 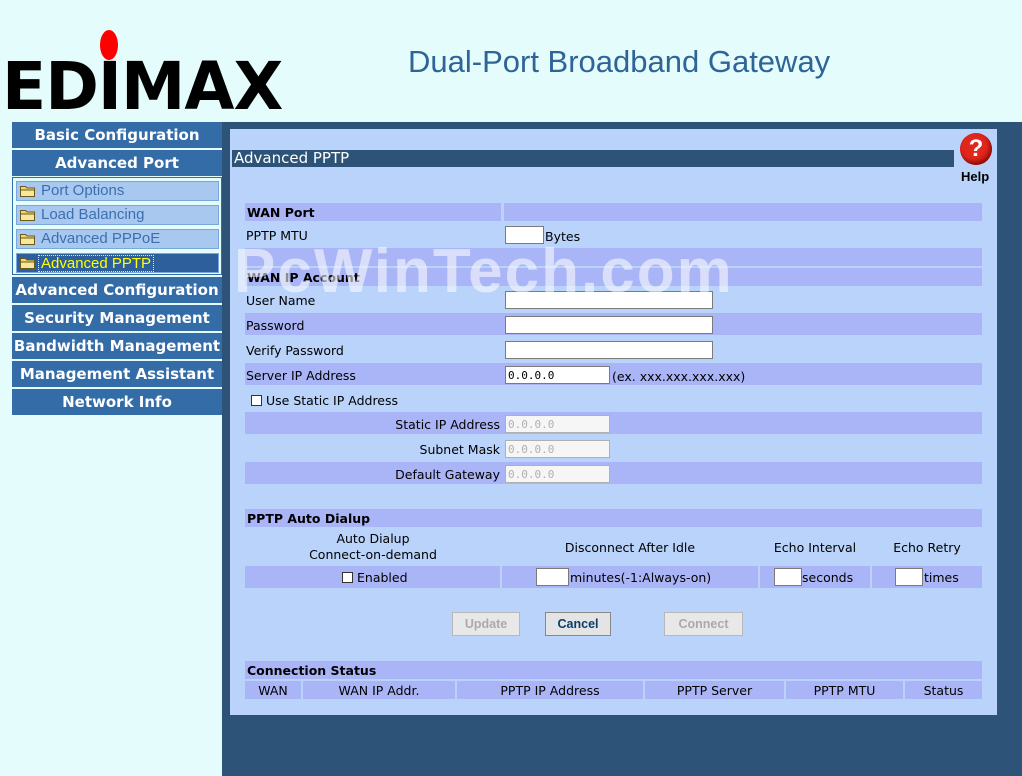 I want to click on col-echo-interval: Echo Interval, so click(x=815, y=547).